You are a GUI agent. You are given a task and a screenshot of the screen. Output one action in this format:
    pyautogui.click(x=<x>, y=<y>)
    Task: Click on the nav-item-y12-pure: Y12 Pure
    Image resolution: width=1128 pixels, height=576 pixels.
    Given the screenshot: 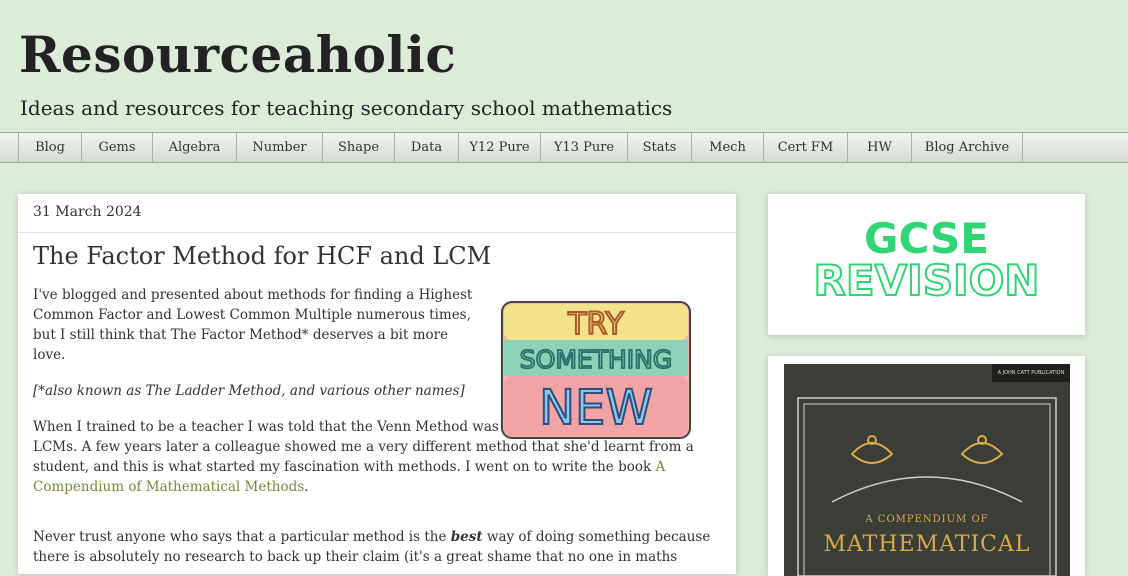 What is the action you would take?
    pyautogui.click(x=499, y=147)
    